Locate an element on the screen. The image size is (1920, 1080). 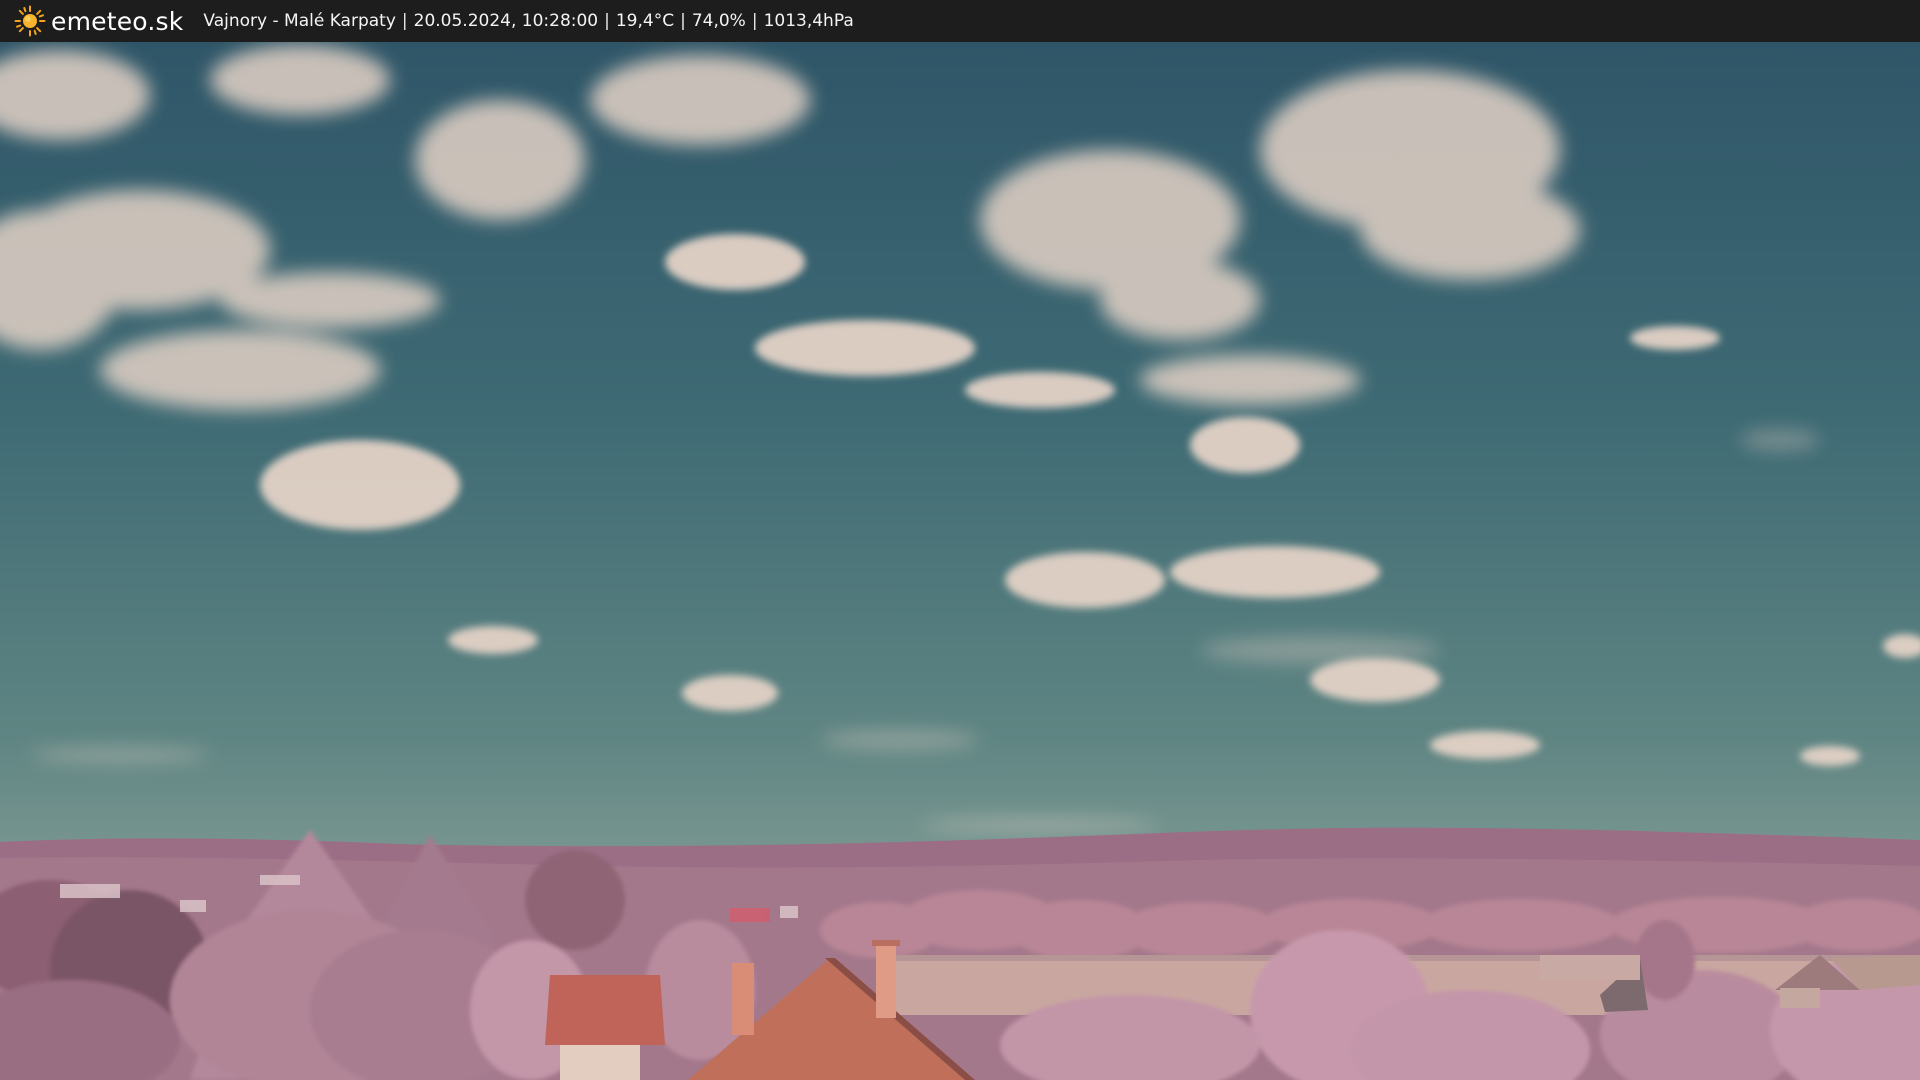
pressure-text: 1013,4hPa is located at coordinates (808, 21).